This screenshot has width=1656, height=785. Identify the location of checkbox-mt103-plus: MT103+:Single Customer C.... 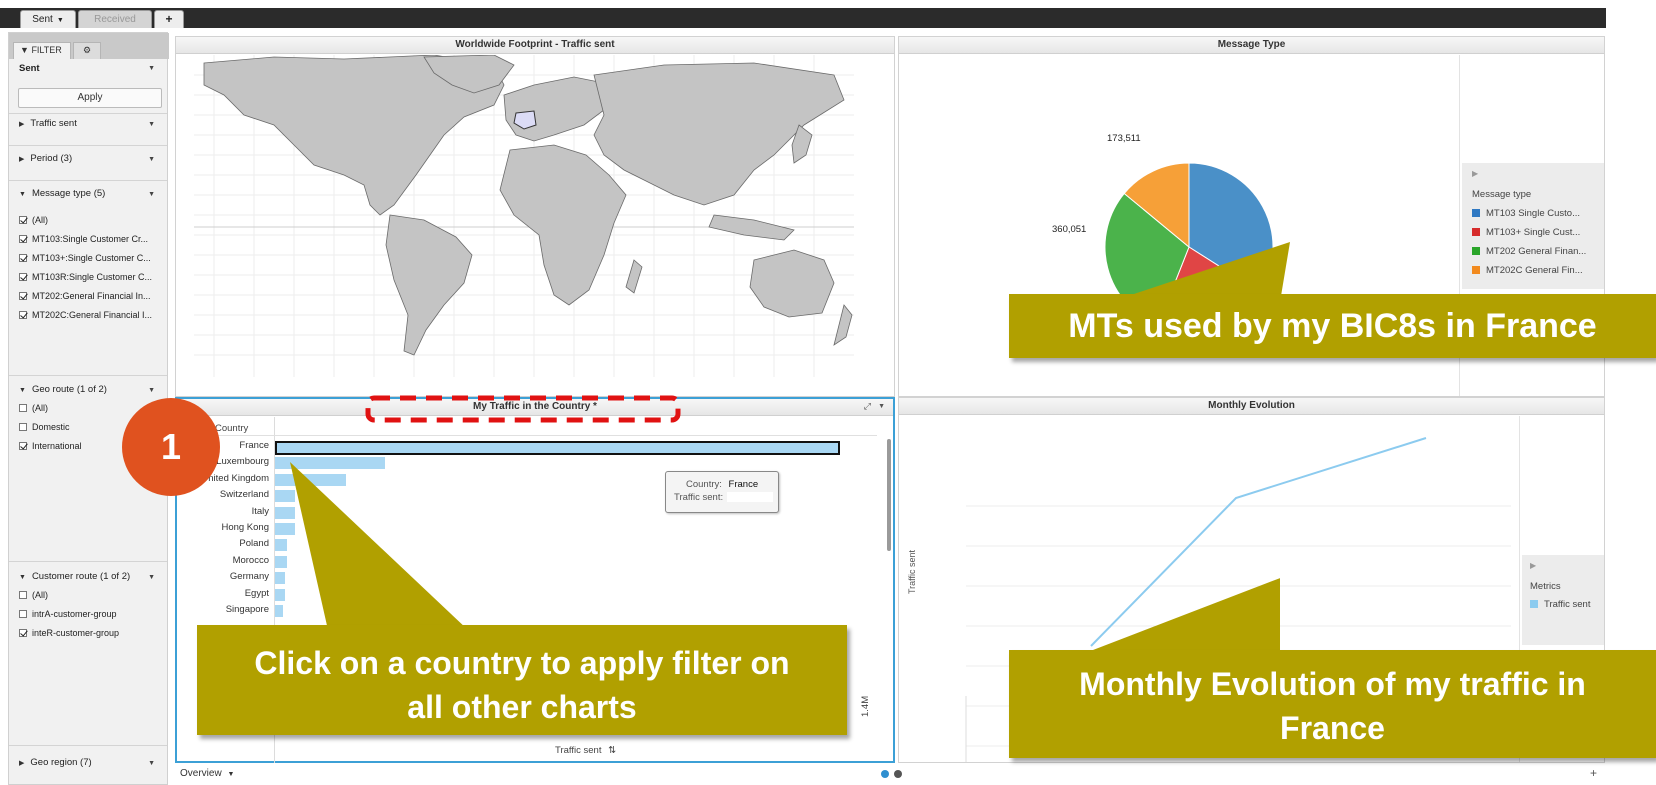
(85, 259).